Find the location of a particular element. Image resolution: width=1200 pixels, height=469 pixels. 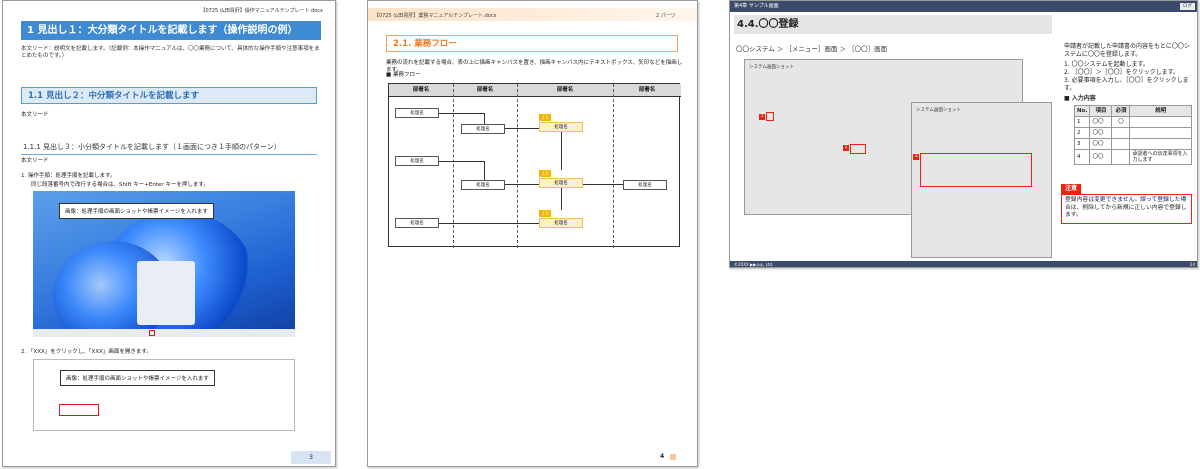

table-cell: 4 is located at coordinates (1082, 157).